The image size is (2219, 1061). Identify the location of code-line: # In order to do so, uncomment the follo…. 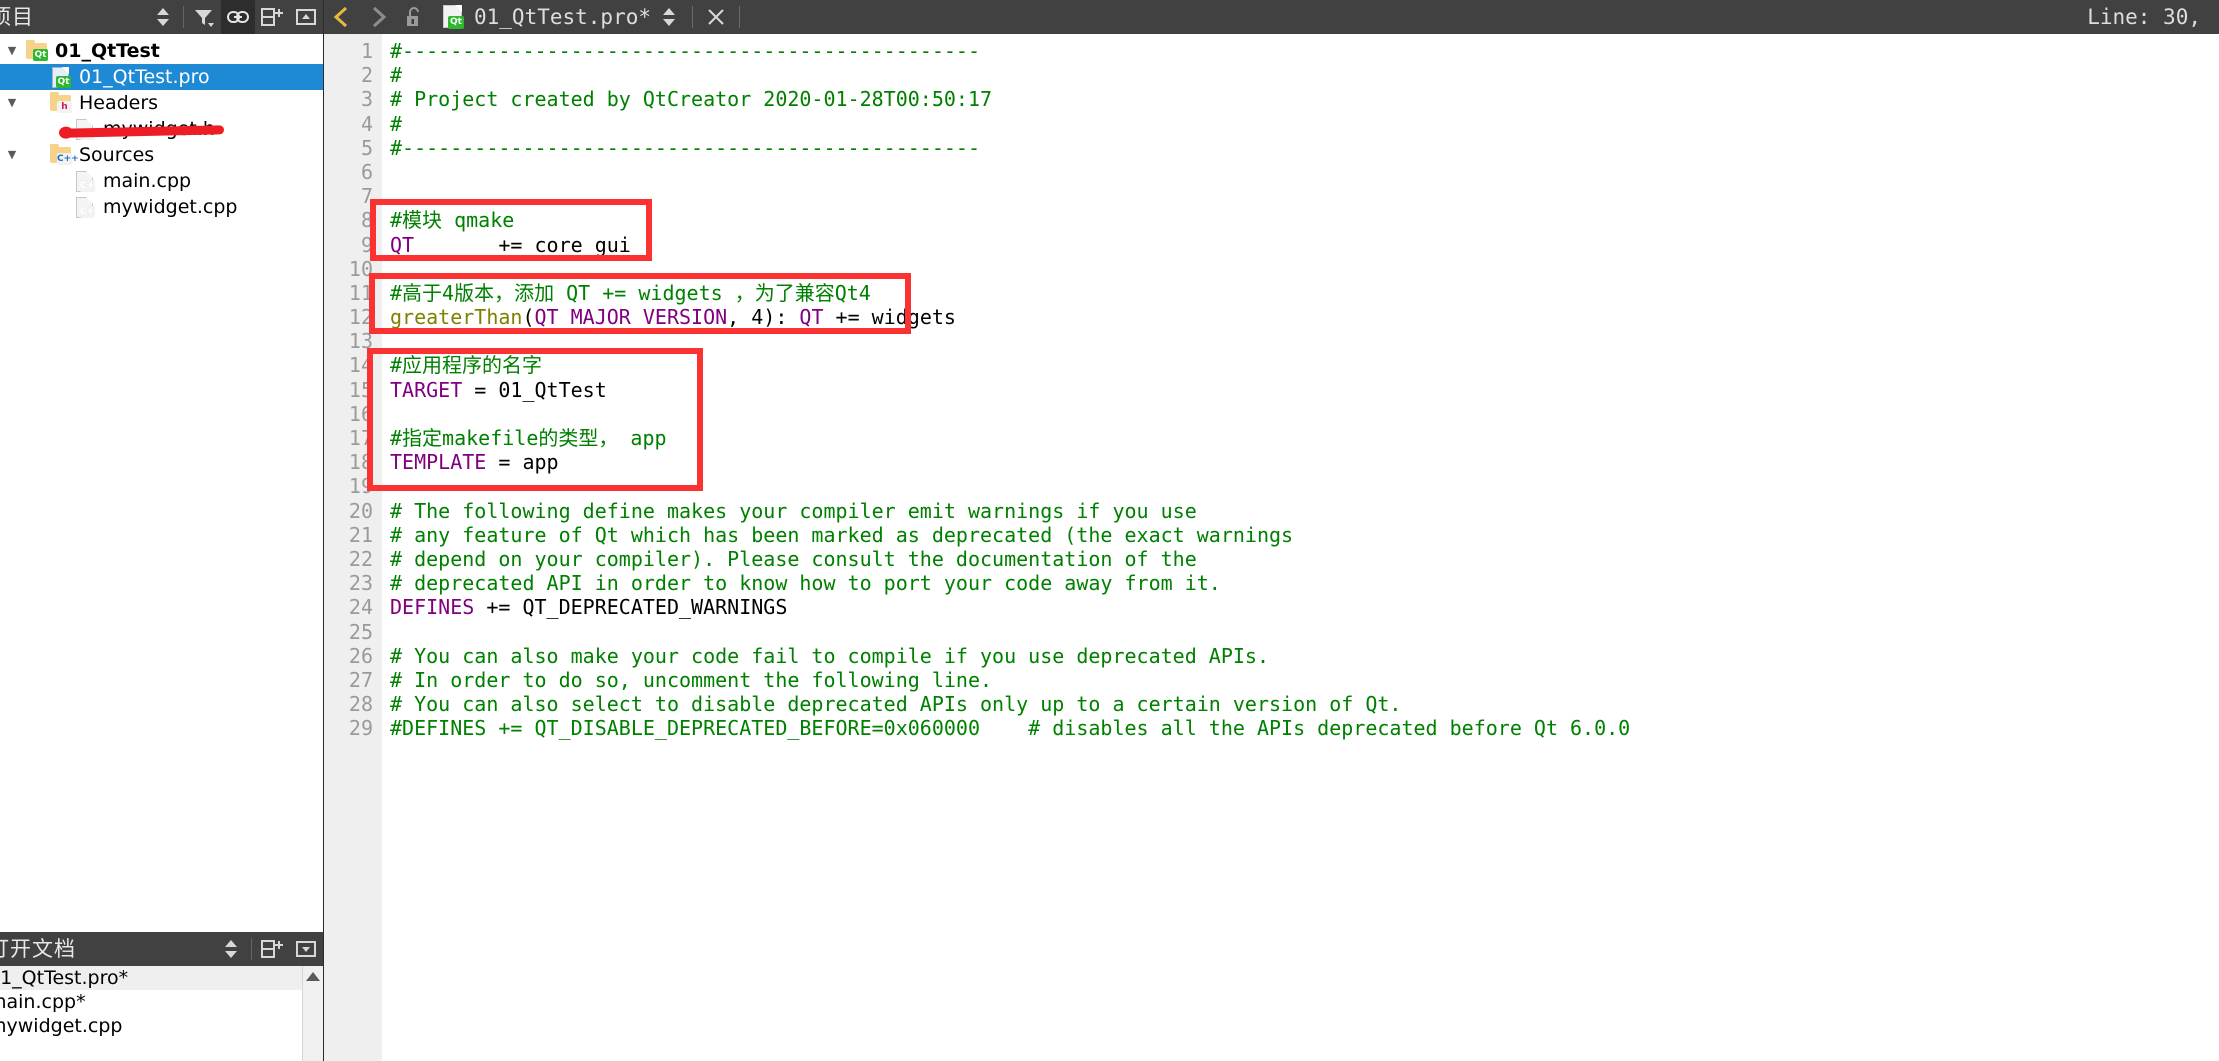
(1304, 680).